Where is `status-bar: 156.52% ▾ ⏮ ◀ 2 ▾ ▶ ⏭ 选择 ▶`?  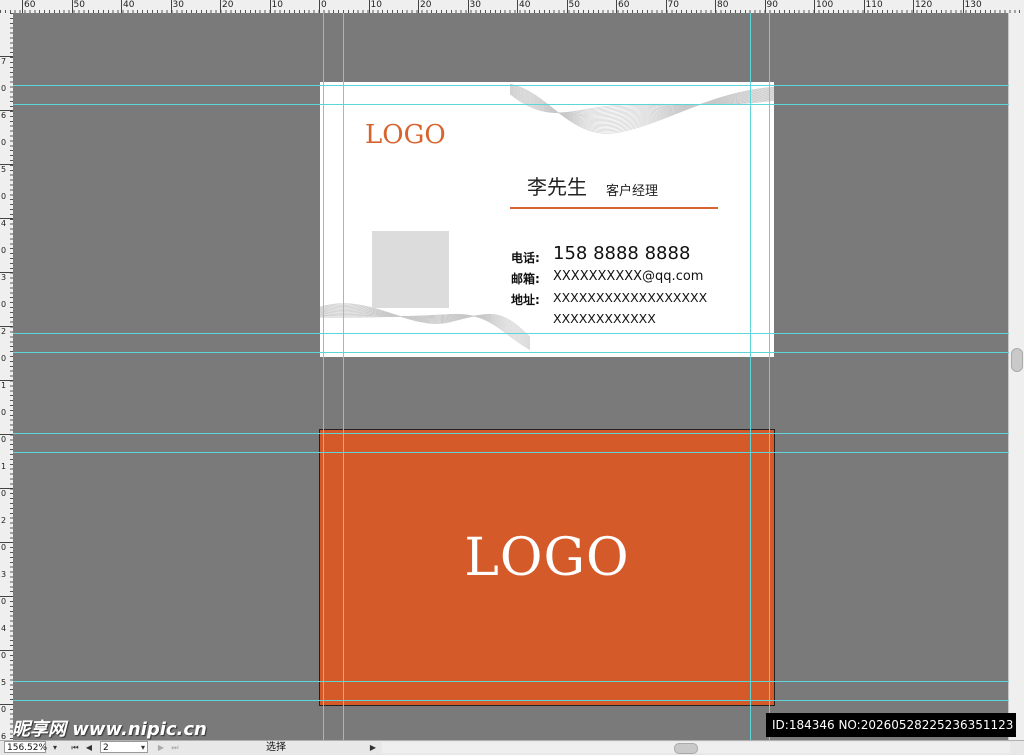
status-bar: 156.52% ▾ ⏮ ◀ 2 ▾ ▶ ⏭ 选择 ▶ is located at coordinates (512, 747).